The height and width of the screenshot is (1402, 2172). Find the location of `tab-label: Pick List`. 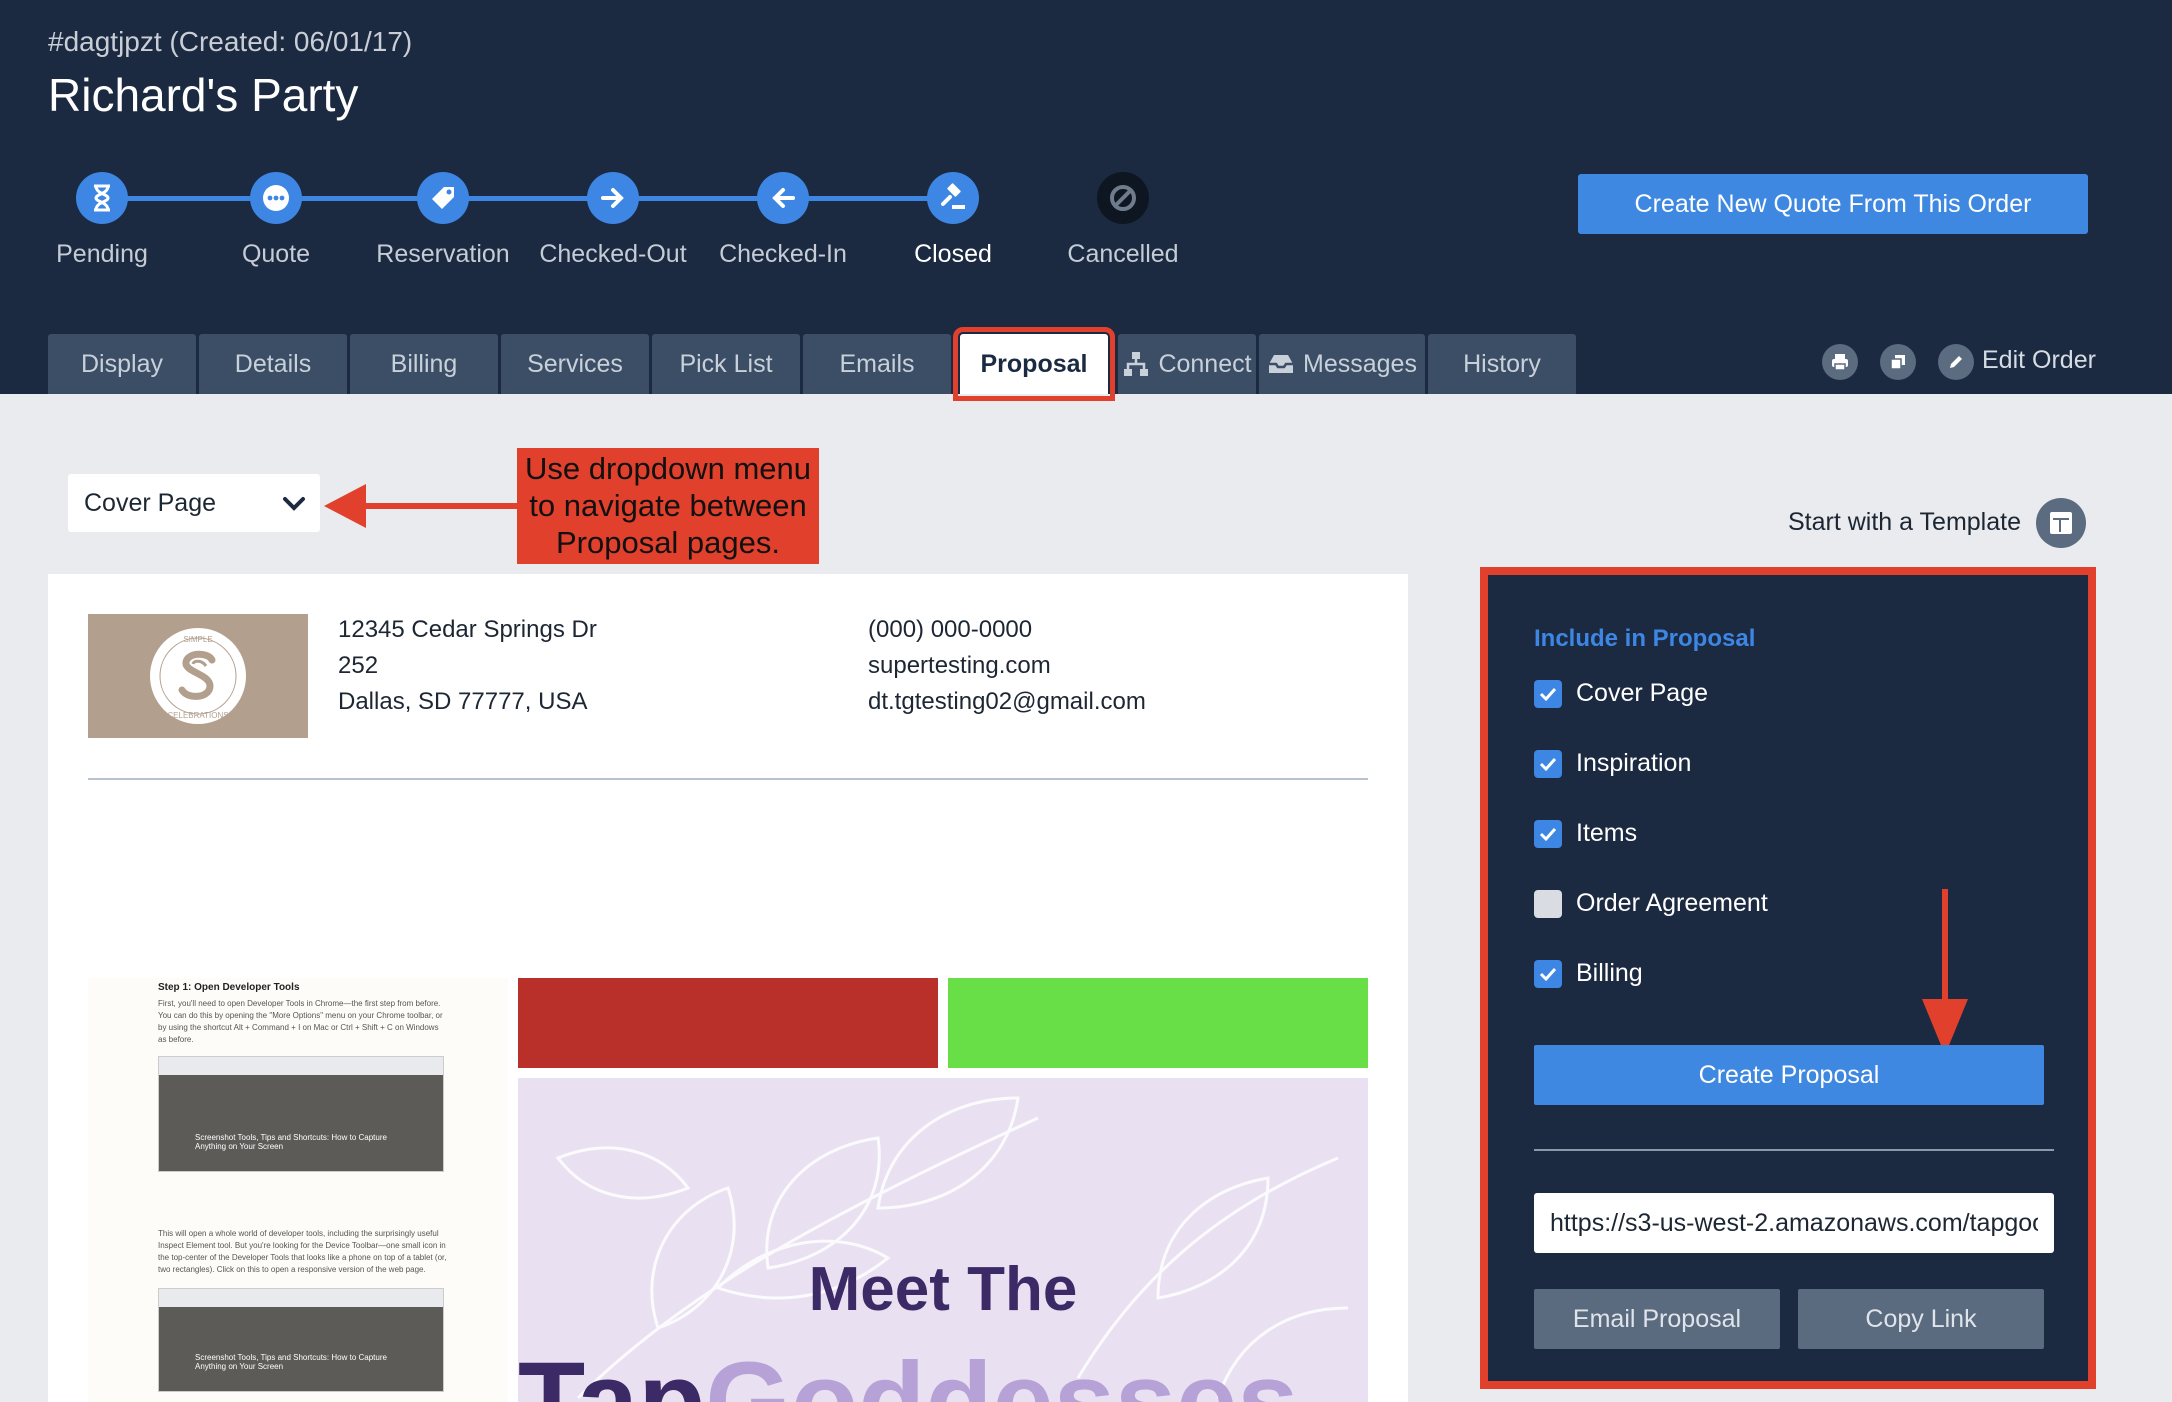

tab-label: Pick List is located at coordinates (726, 363).